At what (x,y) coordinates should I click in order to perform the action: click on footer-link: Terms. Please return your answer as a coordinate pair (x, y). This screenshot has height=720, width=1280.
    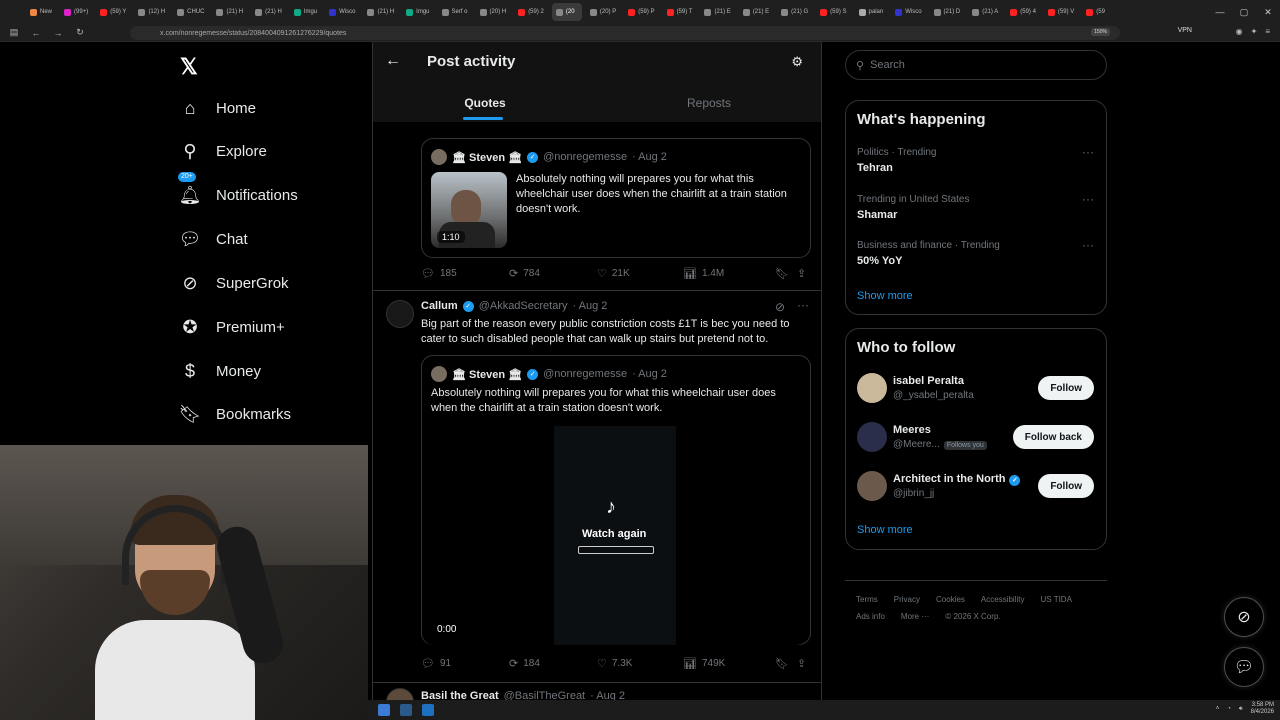
    Looking at the image, I should click on (867, 599).